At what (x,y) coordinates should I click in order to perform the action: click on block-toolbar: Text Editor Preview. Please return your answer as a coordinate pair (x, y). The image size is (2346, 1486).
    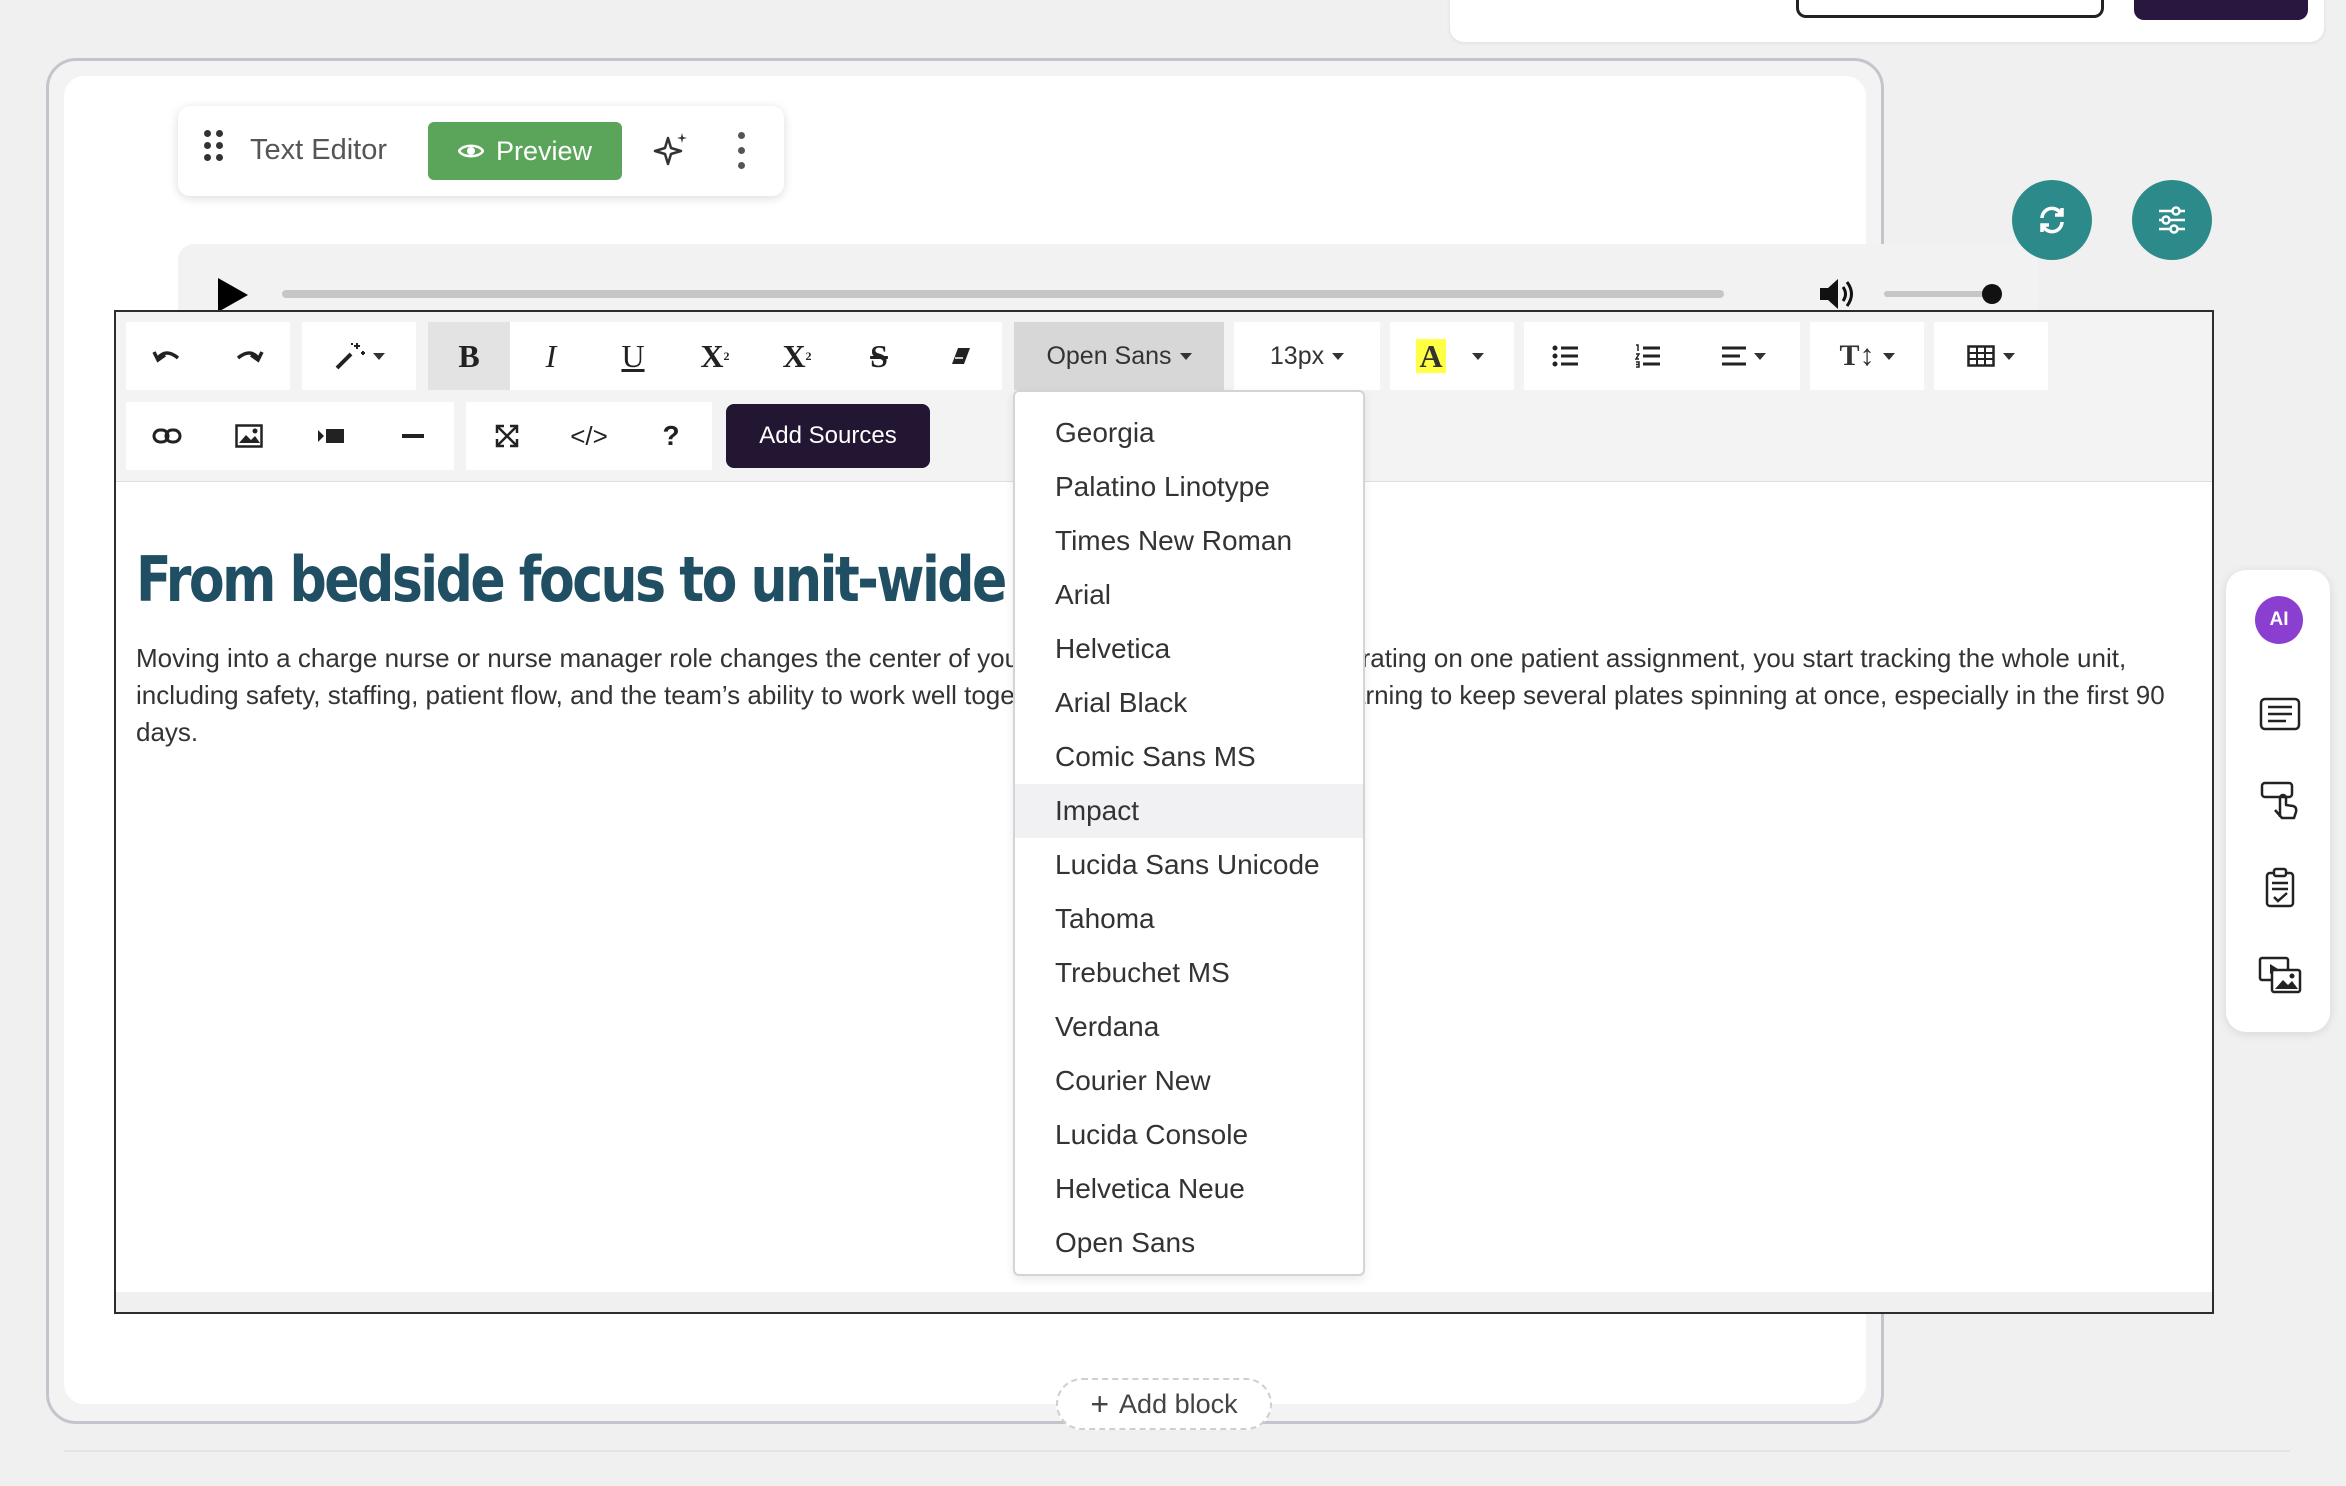
    Looking at the image, I should click on (481, 151).